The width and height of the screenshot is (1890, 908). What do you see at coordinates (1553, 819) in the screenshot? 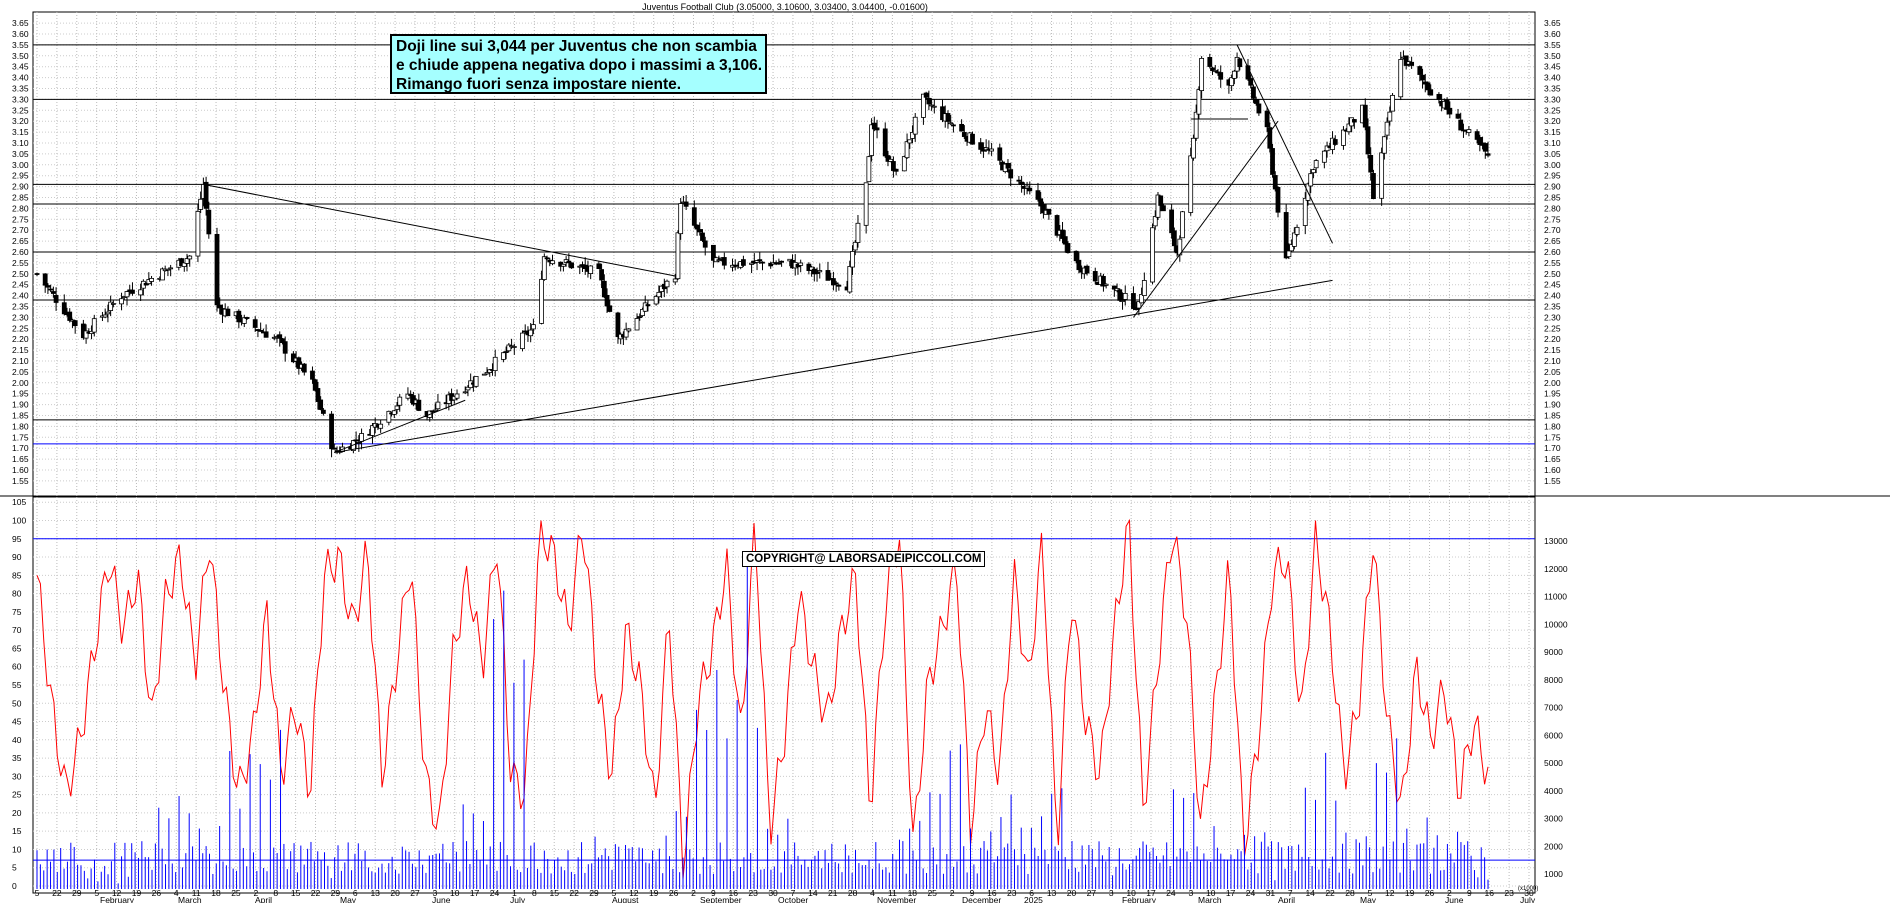
I see `volume-tick-right: 3000` at bounding box center [1553, 819].